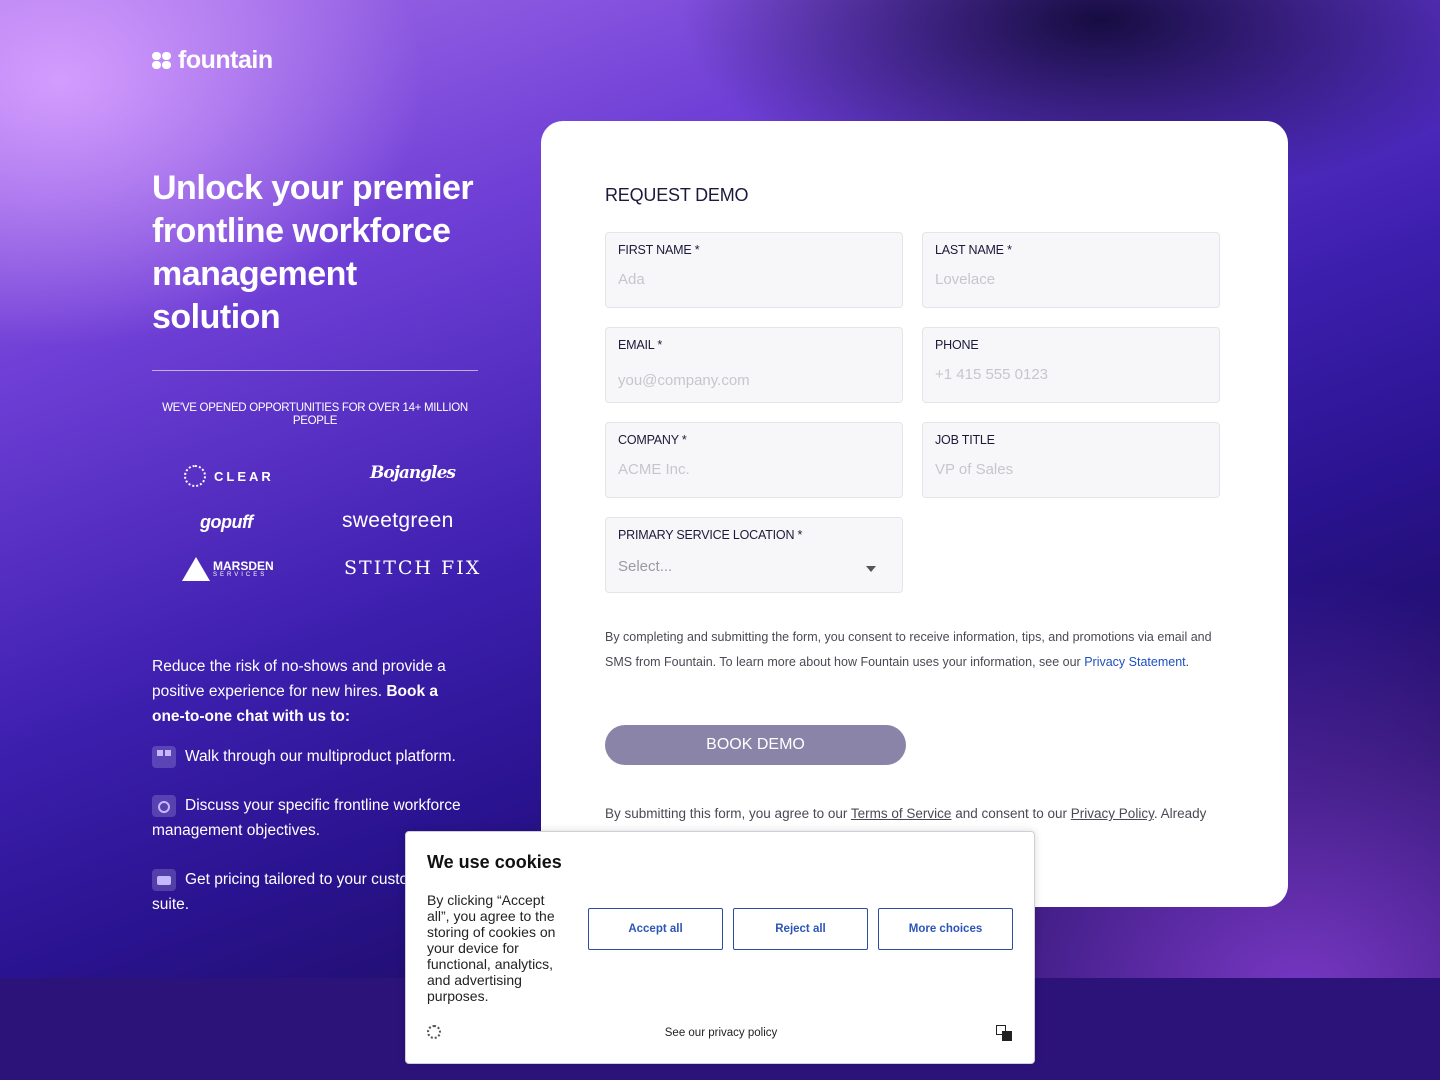  Describe the element at coordinates (164, 805) in the screenshot. I see `search-icon` at that location.